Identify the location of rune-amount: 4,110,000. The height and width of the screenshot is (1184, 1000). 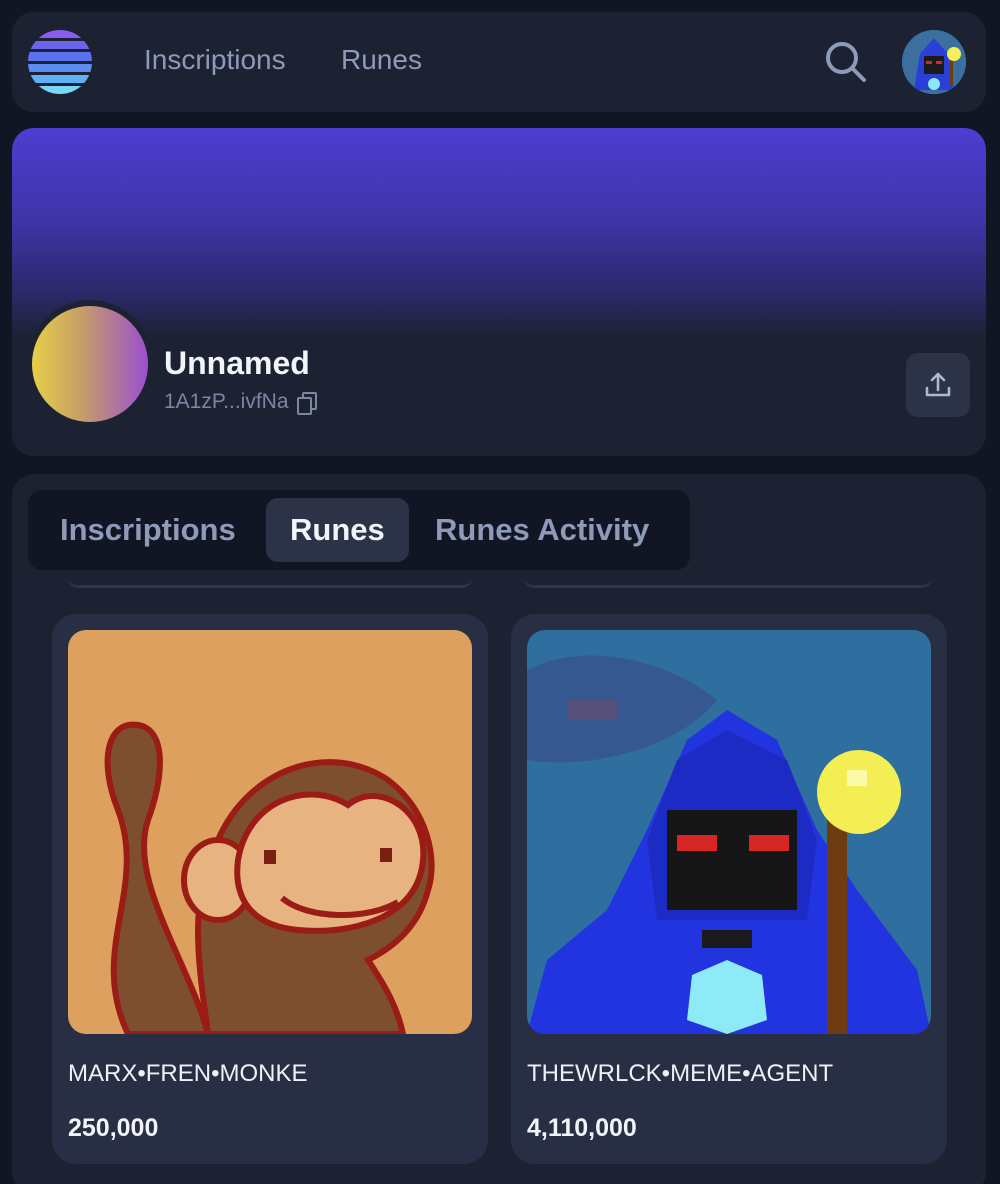
(582, 1128).